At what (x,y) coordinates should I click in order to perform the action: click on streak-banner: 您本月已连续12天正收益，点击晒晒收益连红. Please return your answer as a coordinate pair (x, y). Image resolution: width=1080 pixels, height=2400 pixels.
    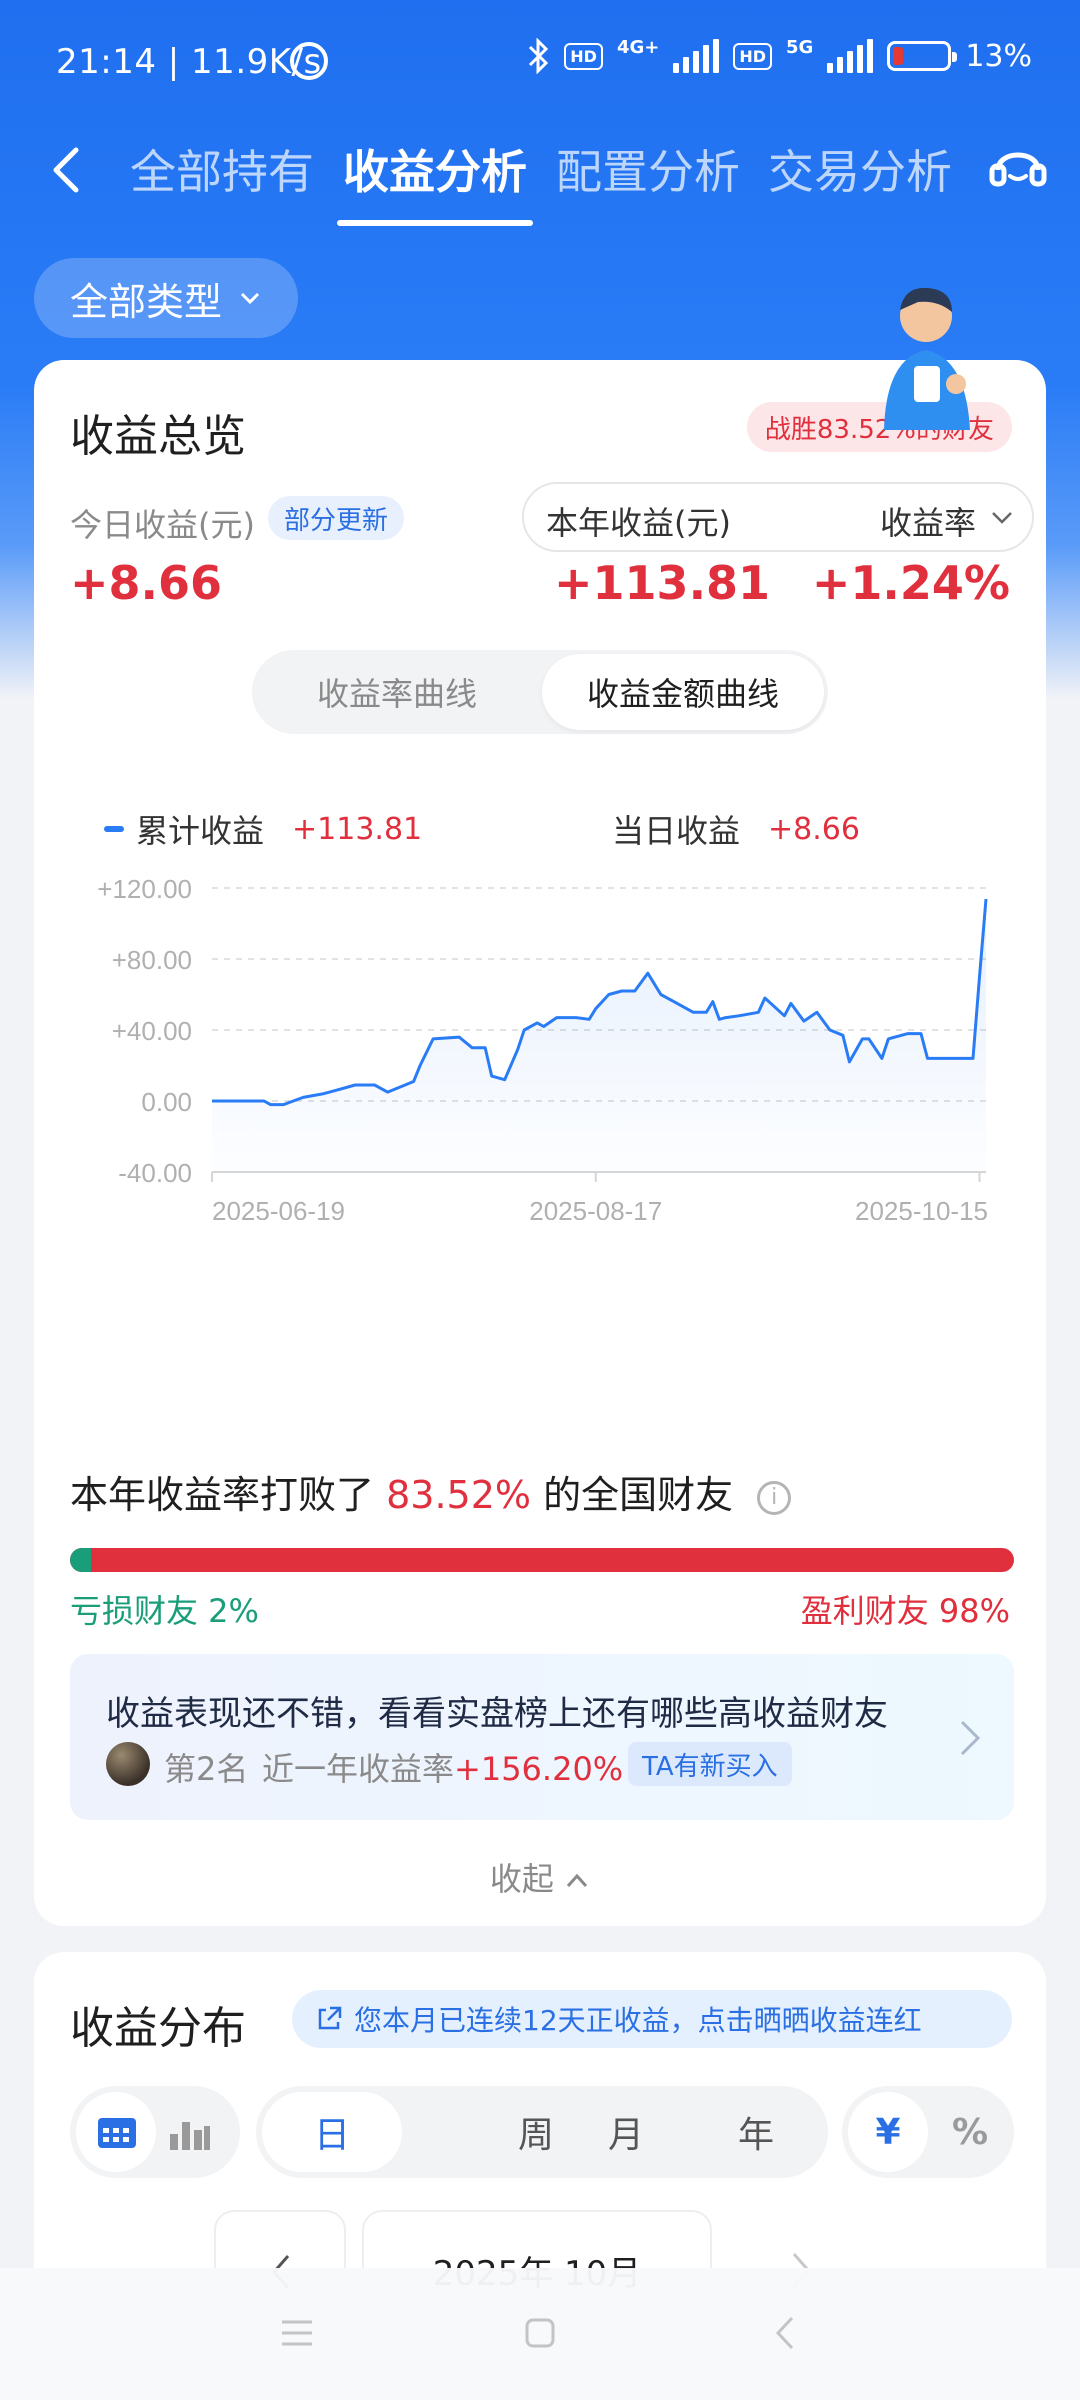
    Looking at the image, I should click on (652, 2019).